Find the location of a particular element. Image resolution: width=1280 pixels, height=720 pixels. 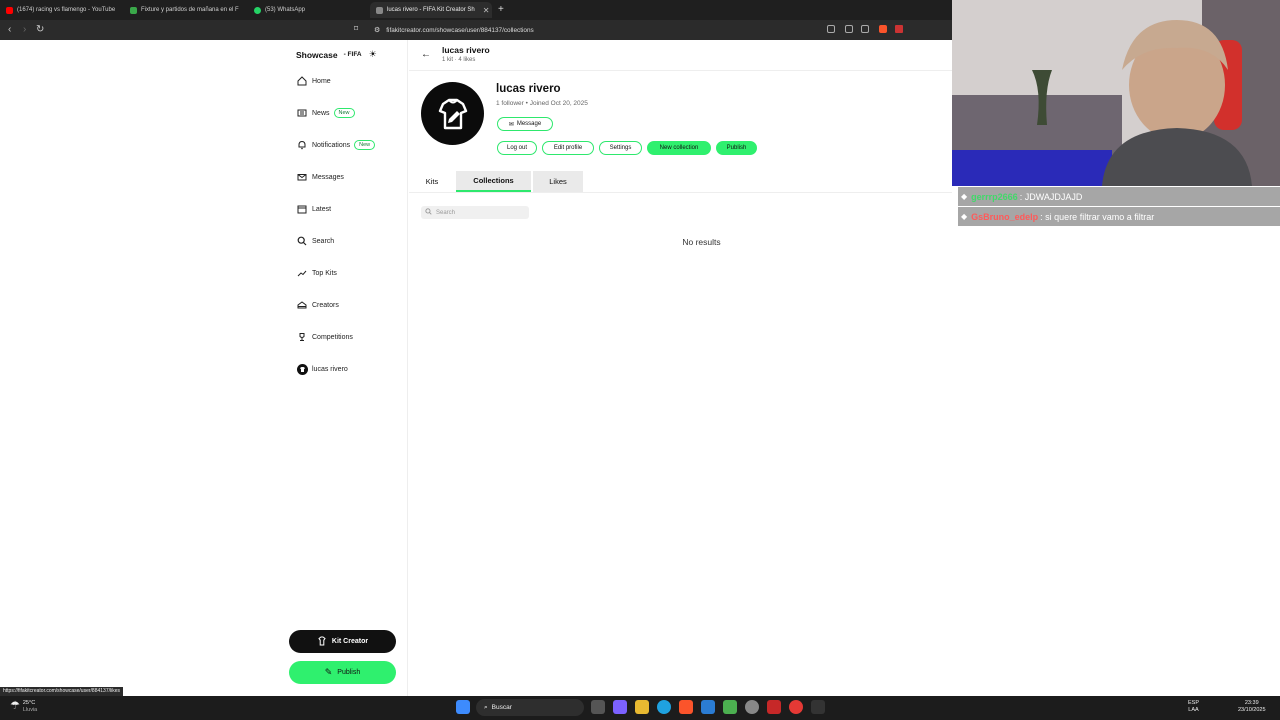

sidebar-item-label: News is located at coordinates (321, 113).